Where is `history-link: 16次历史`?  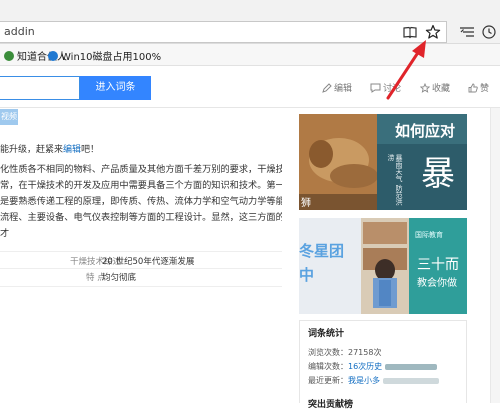
history-link: 16次历史 is located at coordinates (365, 366).